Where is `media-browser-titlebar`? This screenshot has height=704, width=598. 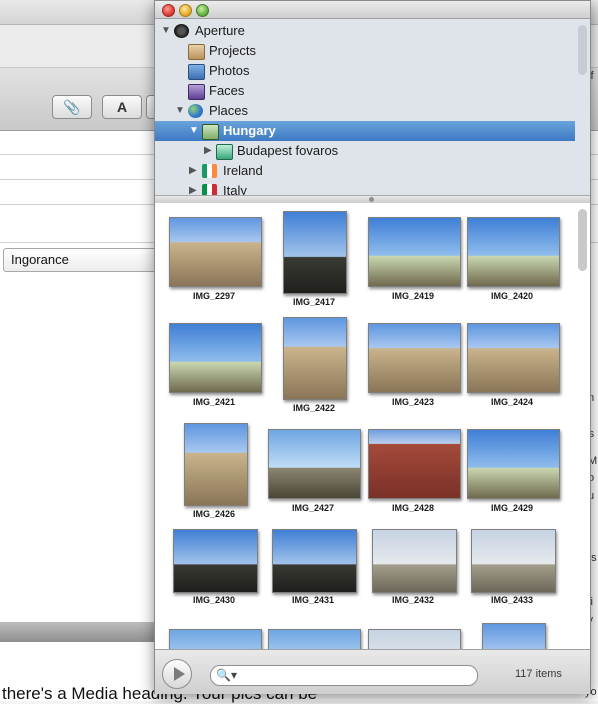
media-browser-titlebar is located at coordinates (372, 10).